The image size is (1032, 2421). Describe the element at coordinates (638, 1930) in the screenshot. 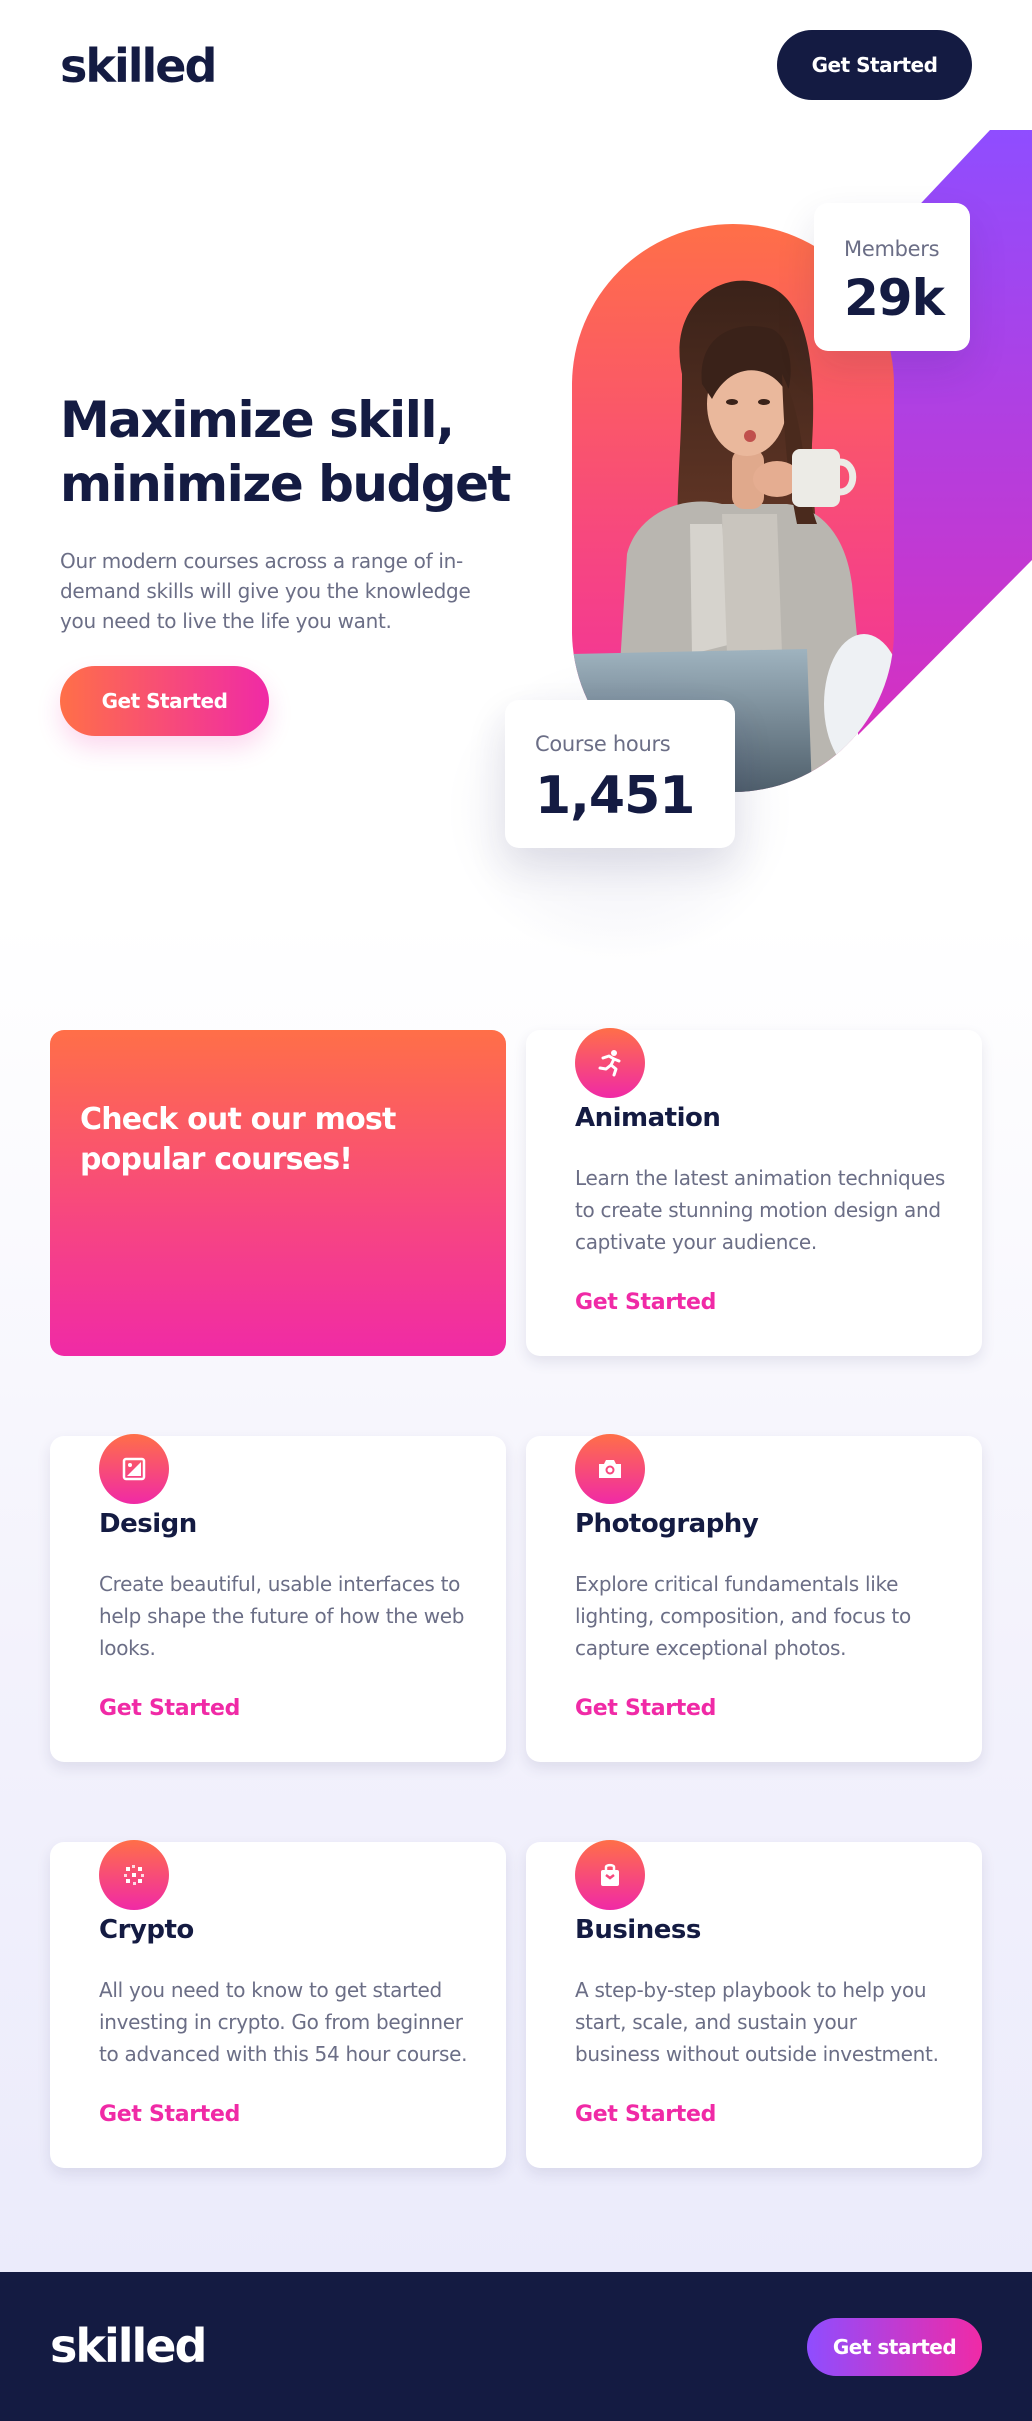

I see `course-title: Business` at that location.